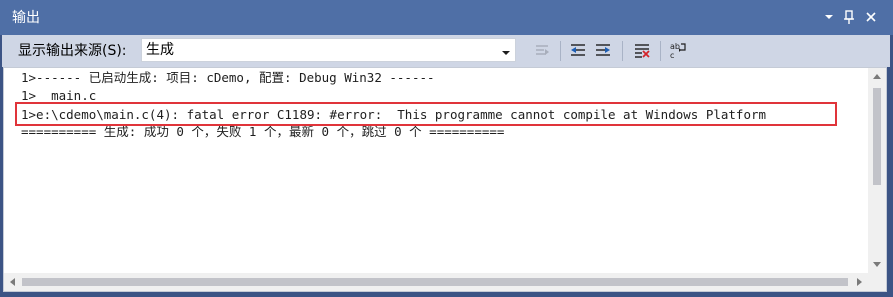 Image resolution: width=893 pixels, height=297 pixels. Describe the element at coordinates (72, 51) in the screenshot. I see `source-label: 显示输出来源(S):` at that location.